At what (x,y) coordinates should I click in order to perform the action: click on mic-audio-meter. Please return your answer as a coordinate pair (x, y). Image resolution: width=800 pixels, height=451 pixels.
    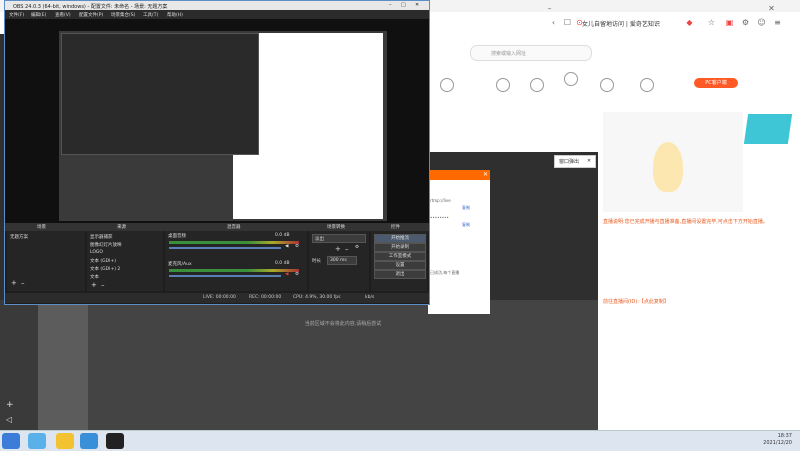
    Looking at the image, I should click on (234, 270).